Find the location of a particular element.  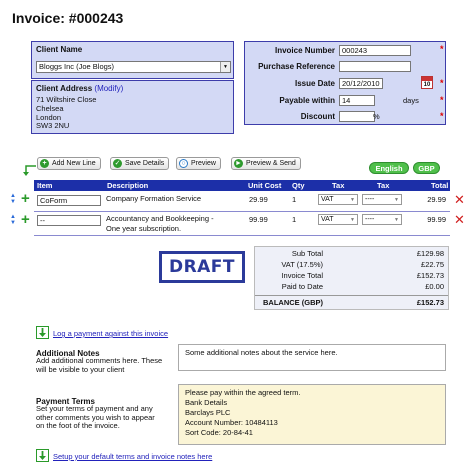

header-total: Total is located at coordinates (440, 185).